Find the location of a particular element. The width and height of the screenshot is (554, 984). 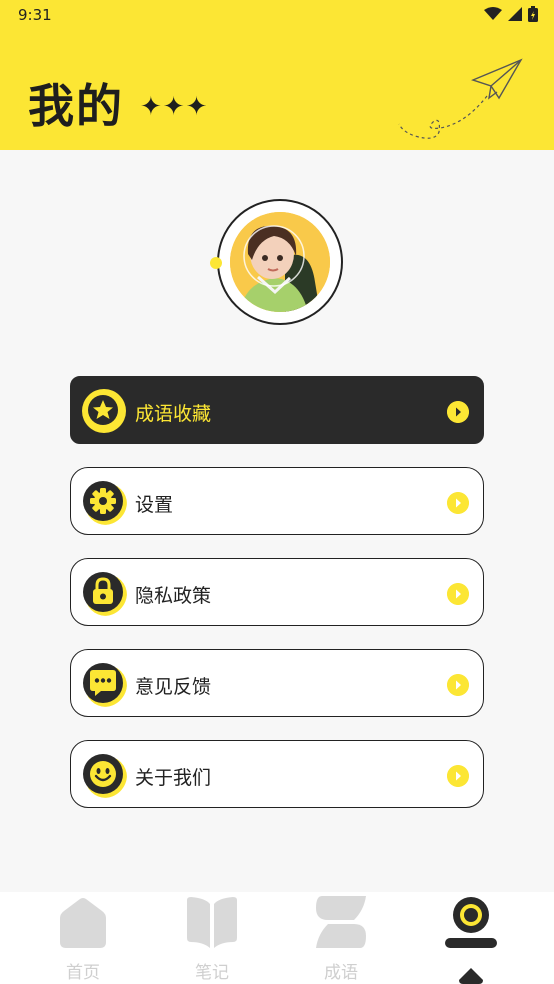

active-indicator-icon is located at coordinates (471, 976).